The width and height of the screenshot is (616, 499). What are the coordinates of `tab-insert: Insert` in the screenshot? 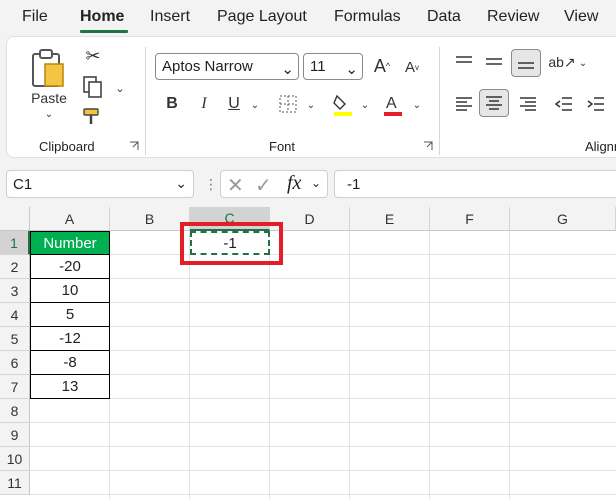 It's located at (170, 17).